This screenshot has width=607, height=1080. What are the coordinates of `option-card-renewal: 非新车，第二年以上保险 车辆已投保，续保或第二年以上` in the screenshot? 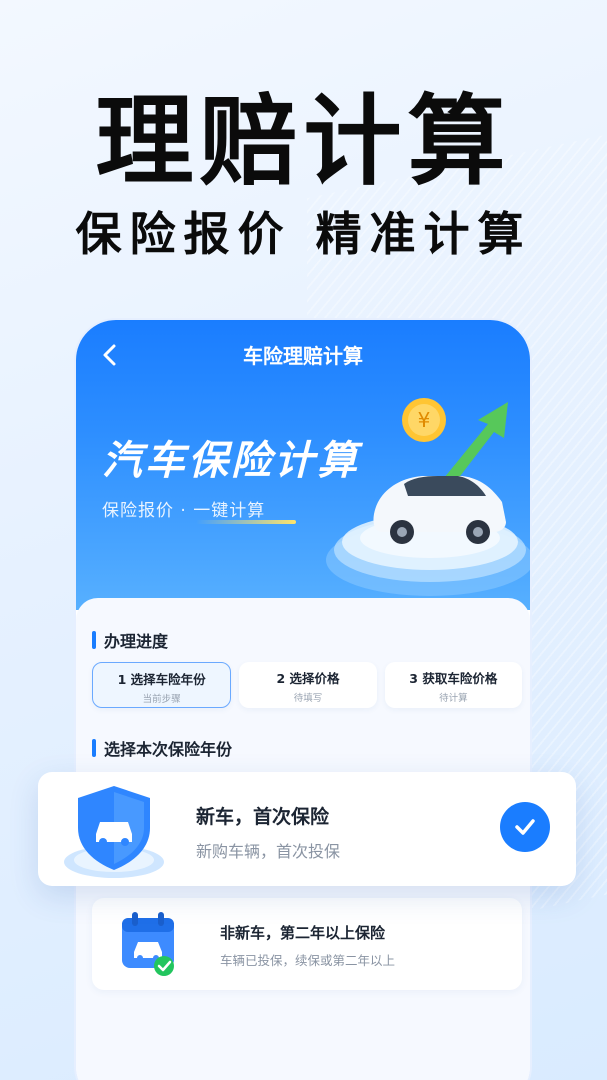 It's located at (307, 944).